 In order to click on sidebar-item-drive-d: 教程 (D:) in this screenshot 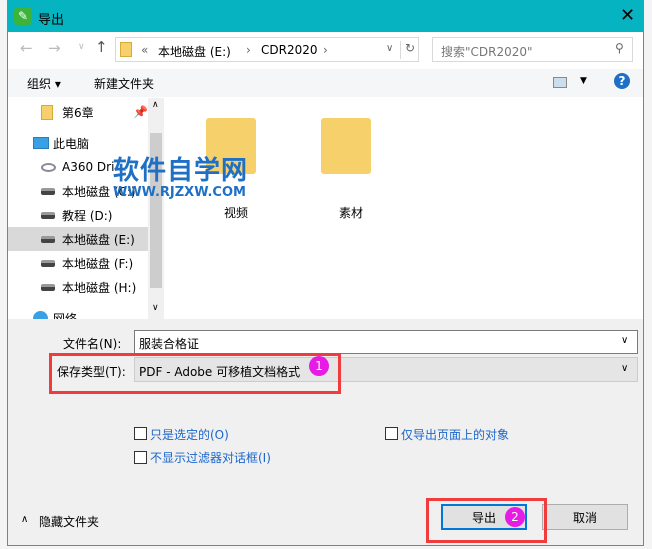, I will do `click(78, 215)`.